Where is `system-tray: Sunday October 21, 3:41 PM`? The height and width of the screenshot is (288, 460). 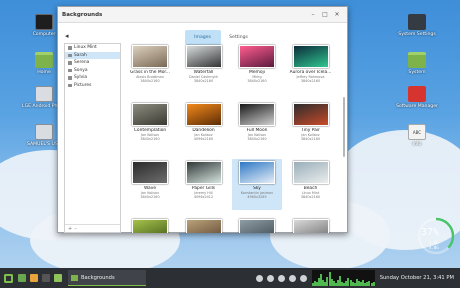
system-tray: Sunday October 21, 3:41 PM is located at coordinates (357, 278).